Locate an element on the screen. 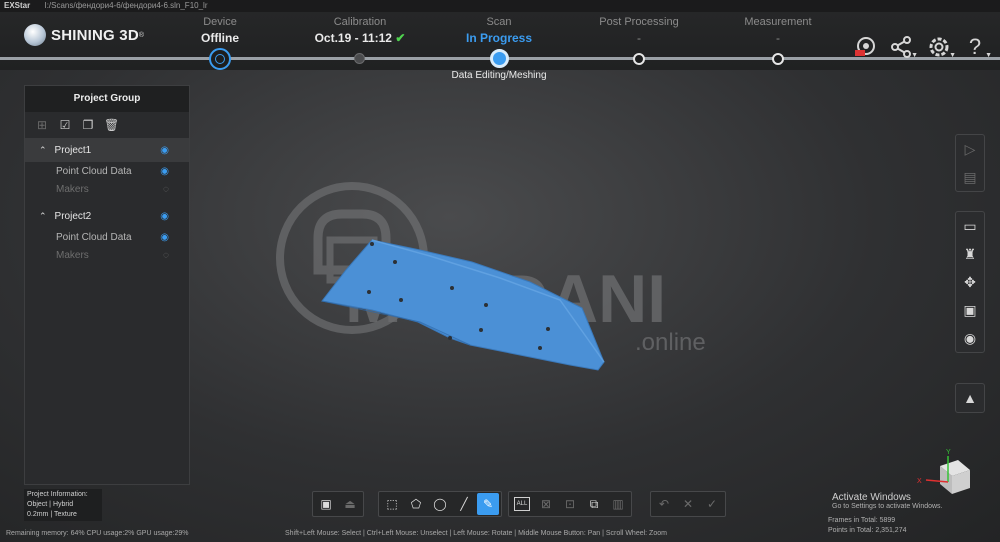  step-scan: Scan In Progress is located at coordinates (499, 30).